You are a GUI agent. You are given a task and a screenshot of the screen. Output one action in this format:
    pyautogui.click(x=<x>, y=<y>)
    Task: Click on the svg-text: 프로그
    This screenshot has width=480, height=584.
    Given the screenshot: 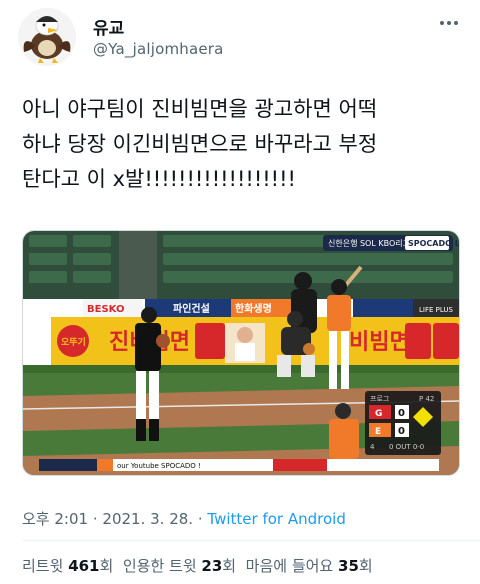 What is the action you would take?
    pyautogui.click(x=380, y=399)
    